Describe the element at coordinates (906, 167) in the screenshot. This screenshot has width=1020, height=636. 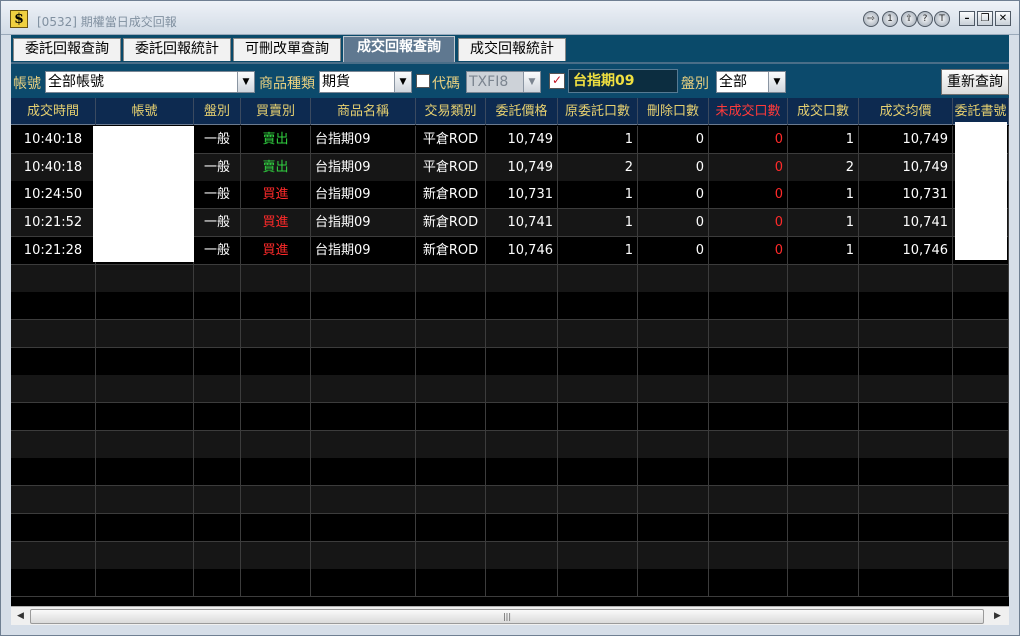
I see `cell-avg-price: 10,749` at that location.